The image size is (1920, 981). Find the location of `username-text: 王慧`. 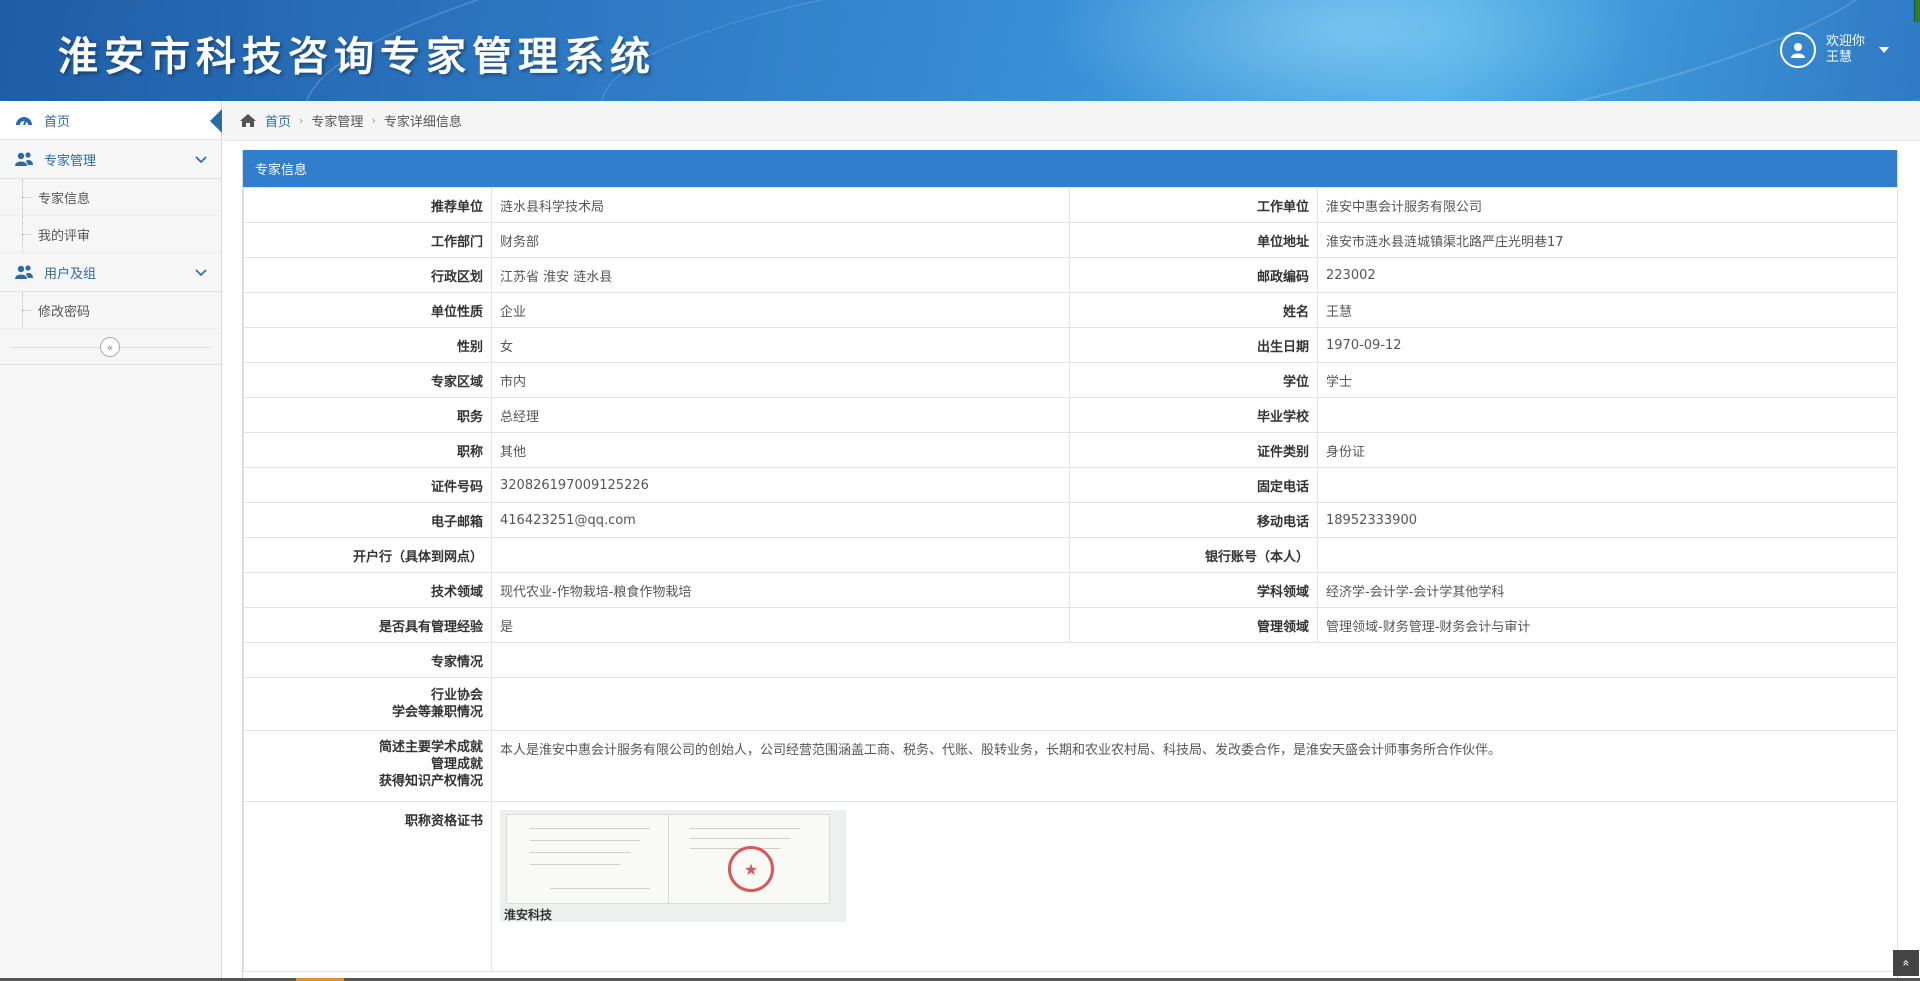

username-text: 王慧 is located at coordinates (1839, 57).